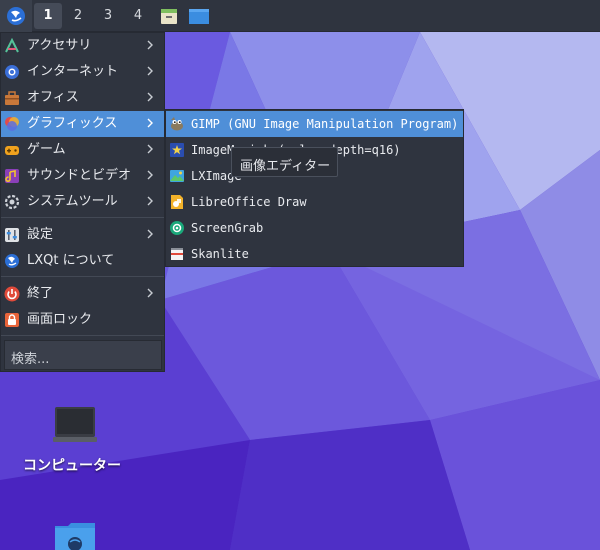  I want to click on imagemagick-icon, so click(177, 150).